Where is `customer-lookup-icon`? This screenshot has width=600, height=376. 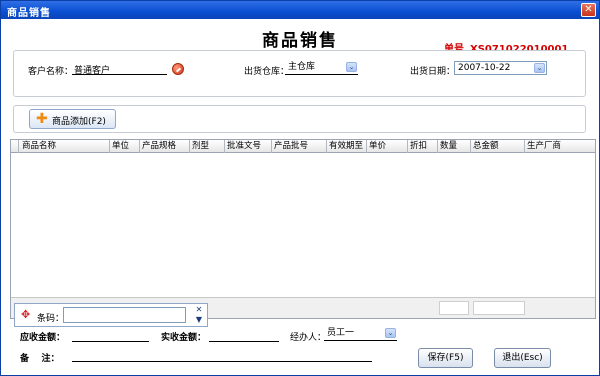 customer-lookup-icon is located at coordinates (178, 69).